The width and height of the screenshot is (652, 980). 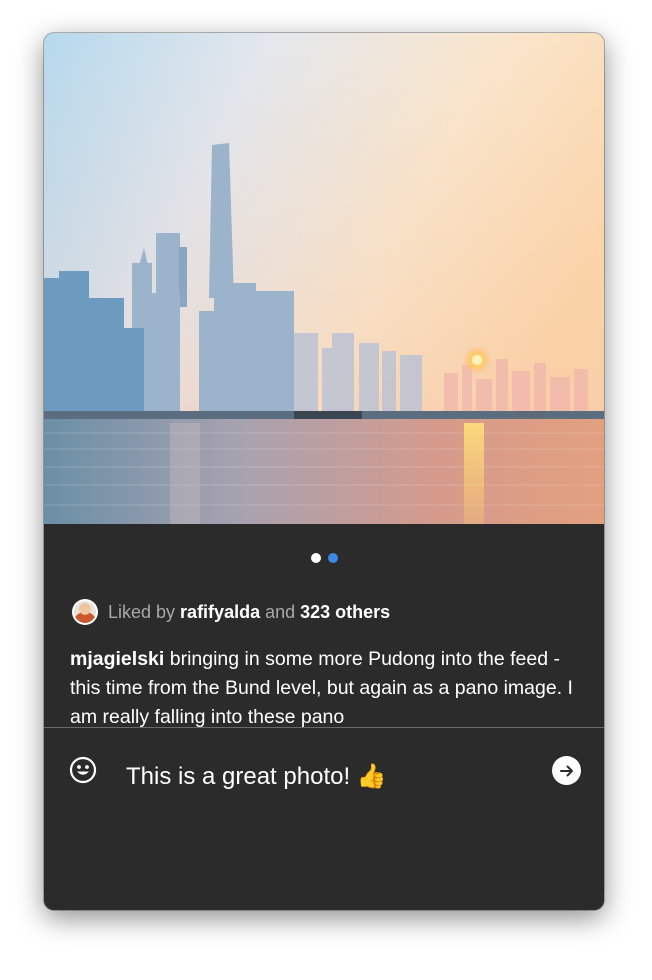 I want to click on caption-username: mjagielski, so click(x=117, y=659).